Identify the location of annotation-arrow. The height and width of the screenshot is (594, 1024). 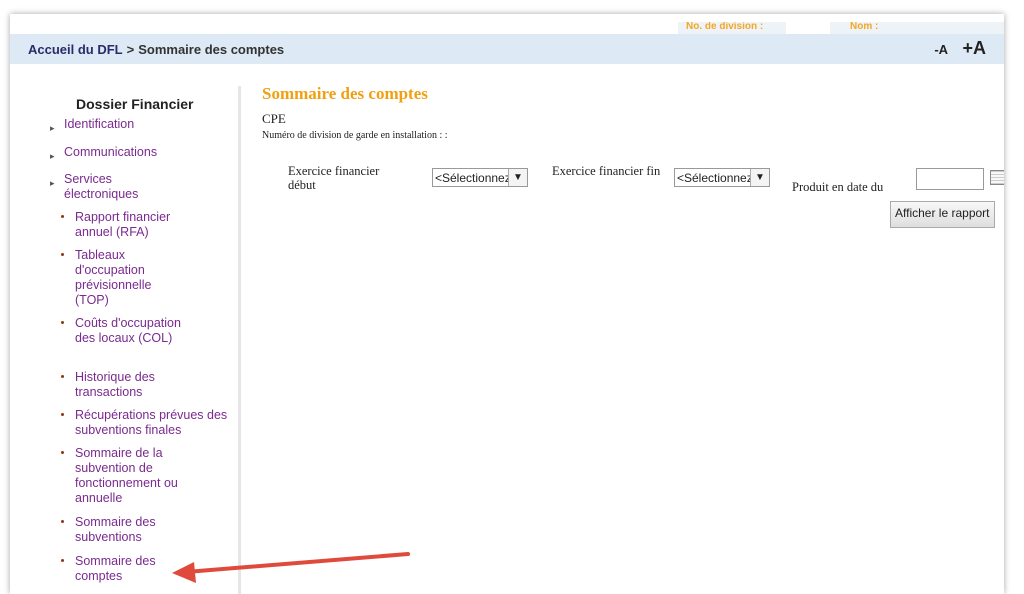
(291, 567).